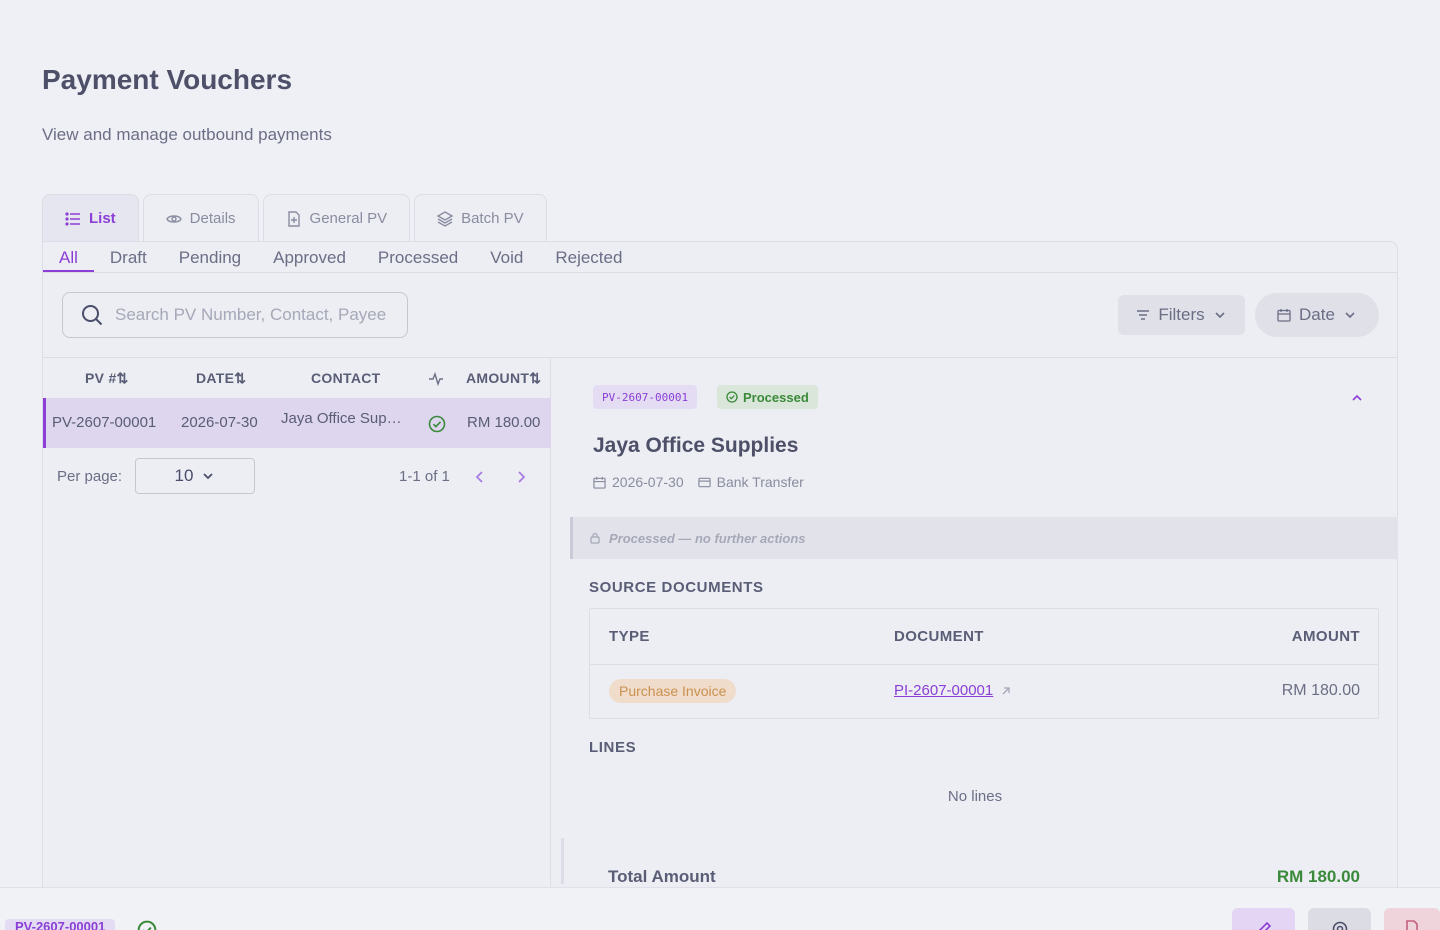 This screenshot has height=930, width=1440. What do you see at coordinates (92, 315) in the screenshot?
I see `search-icon` at bounding box center [92, 315].